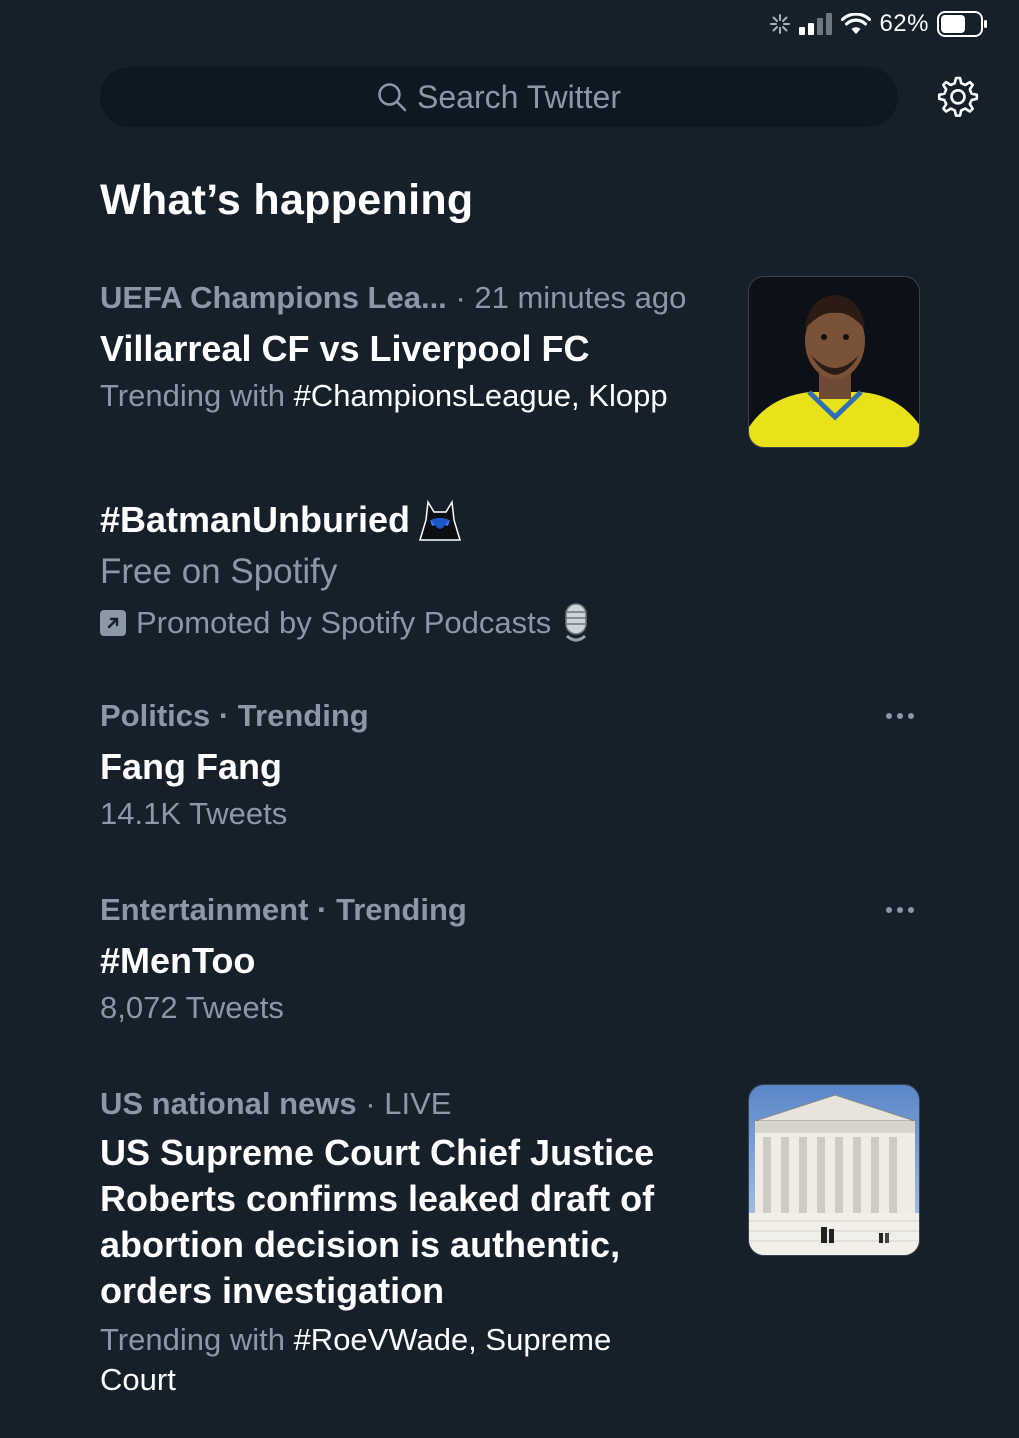 The height and width of the screenshot is (1438, 1019). Describe the element at coordinates (138, 1379) in the screenshot. I see `trend-context-hashtags-cont: Court` at that location.